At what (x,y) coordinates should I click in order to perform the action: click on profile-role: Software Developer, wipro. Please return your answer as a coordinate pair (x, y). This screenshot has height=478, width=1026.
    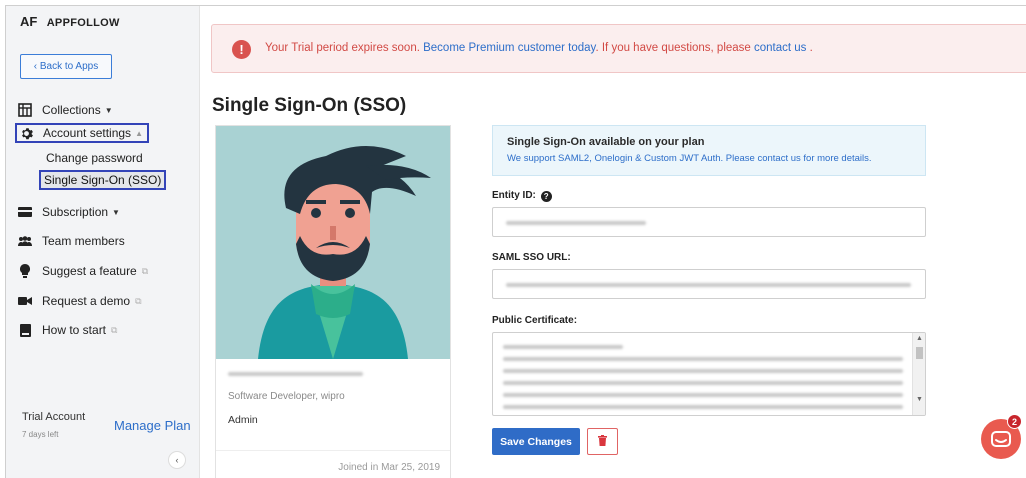
    Looking at the image, I should click on (286, 396).